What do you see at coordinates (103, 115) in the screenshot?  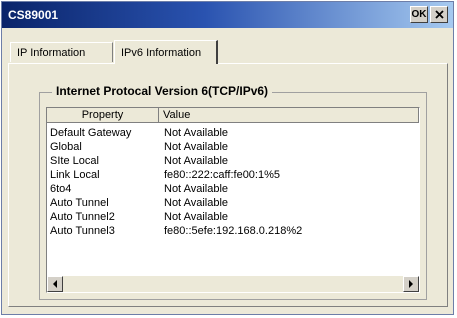 I see `column-header-property: Property` at bounding box center [103, 115].